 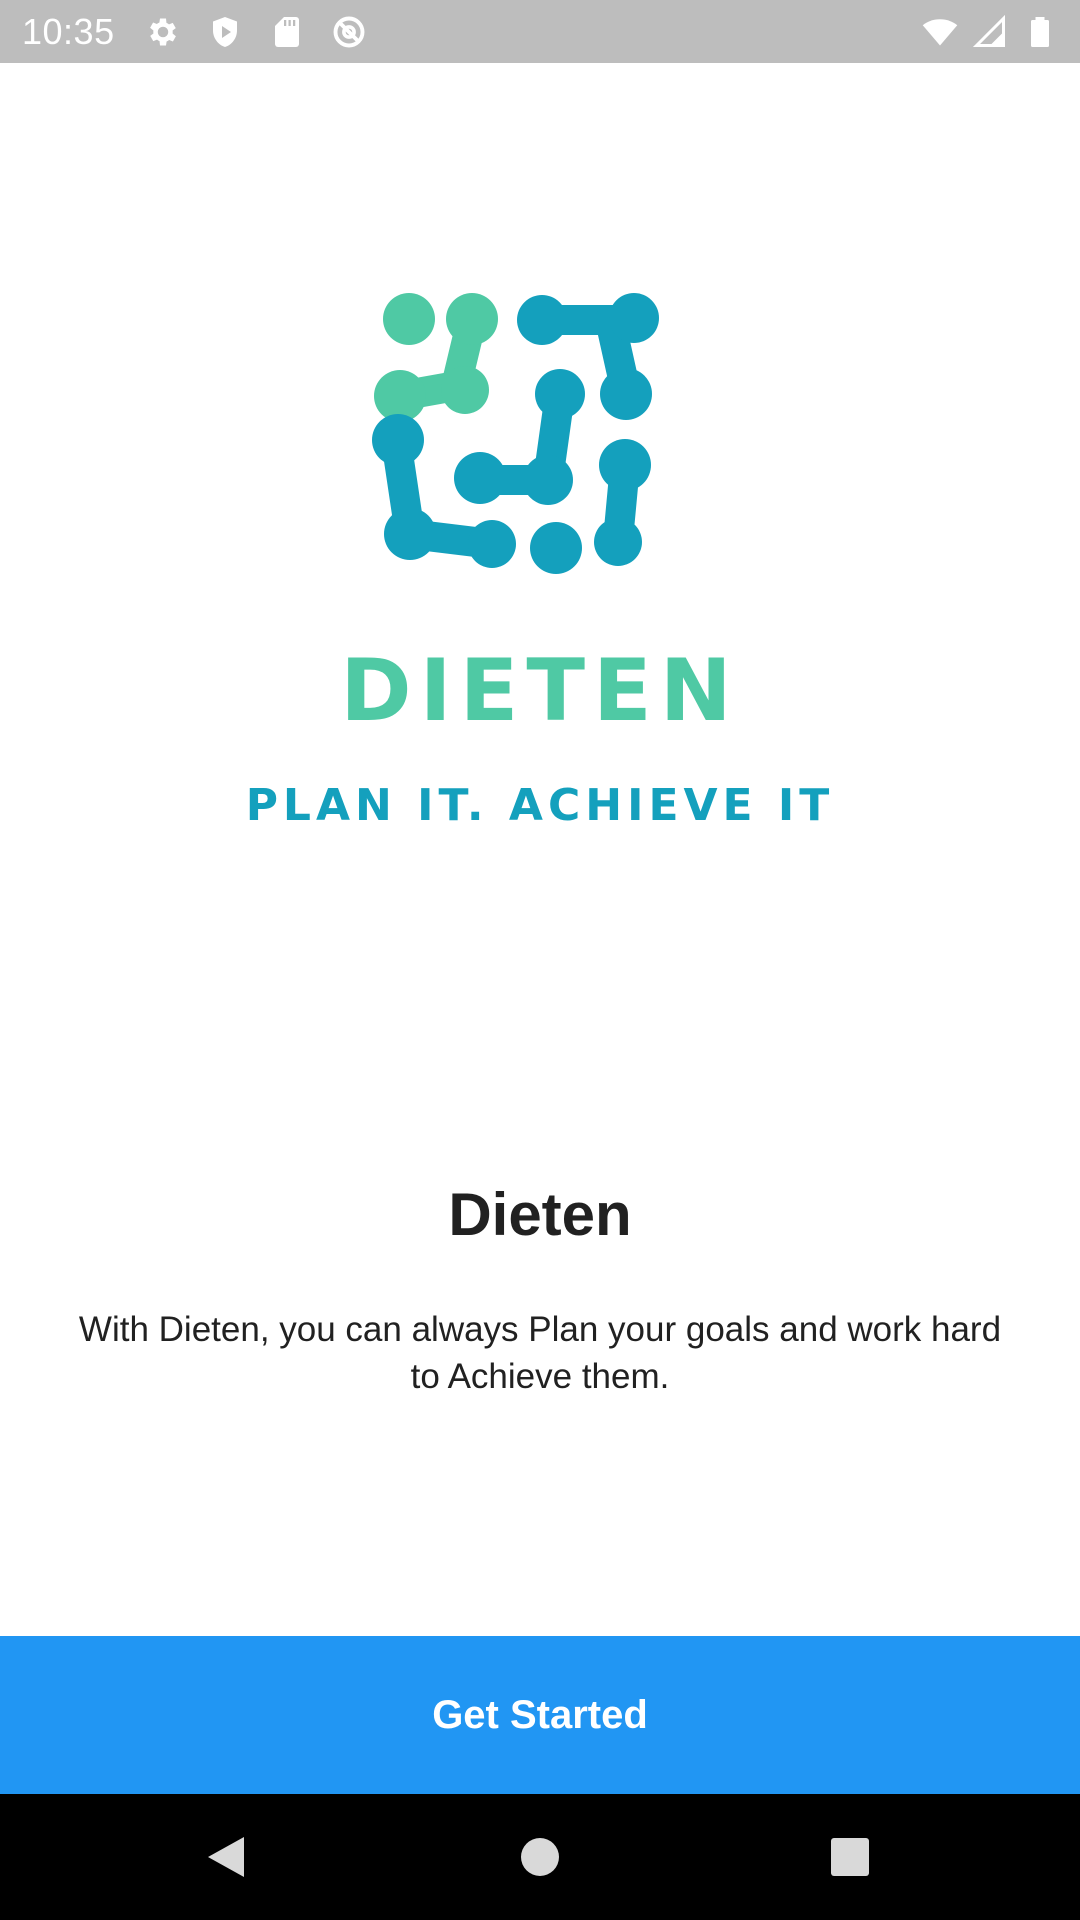 I want to click on app-title: Dieten, so click(x=540, y=1214).